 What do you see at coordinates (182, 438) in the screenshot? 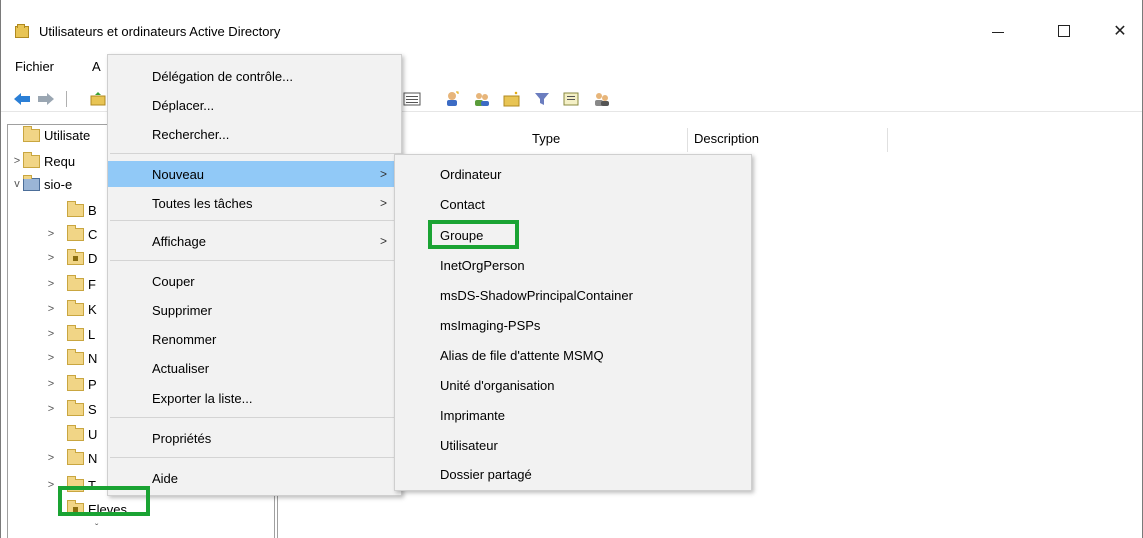
I see `context-menu-item-label: Propriétés` at bounding box center [182, 438].